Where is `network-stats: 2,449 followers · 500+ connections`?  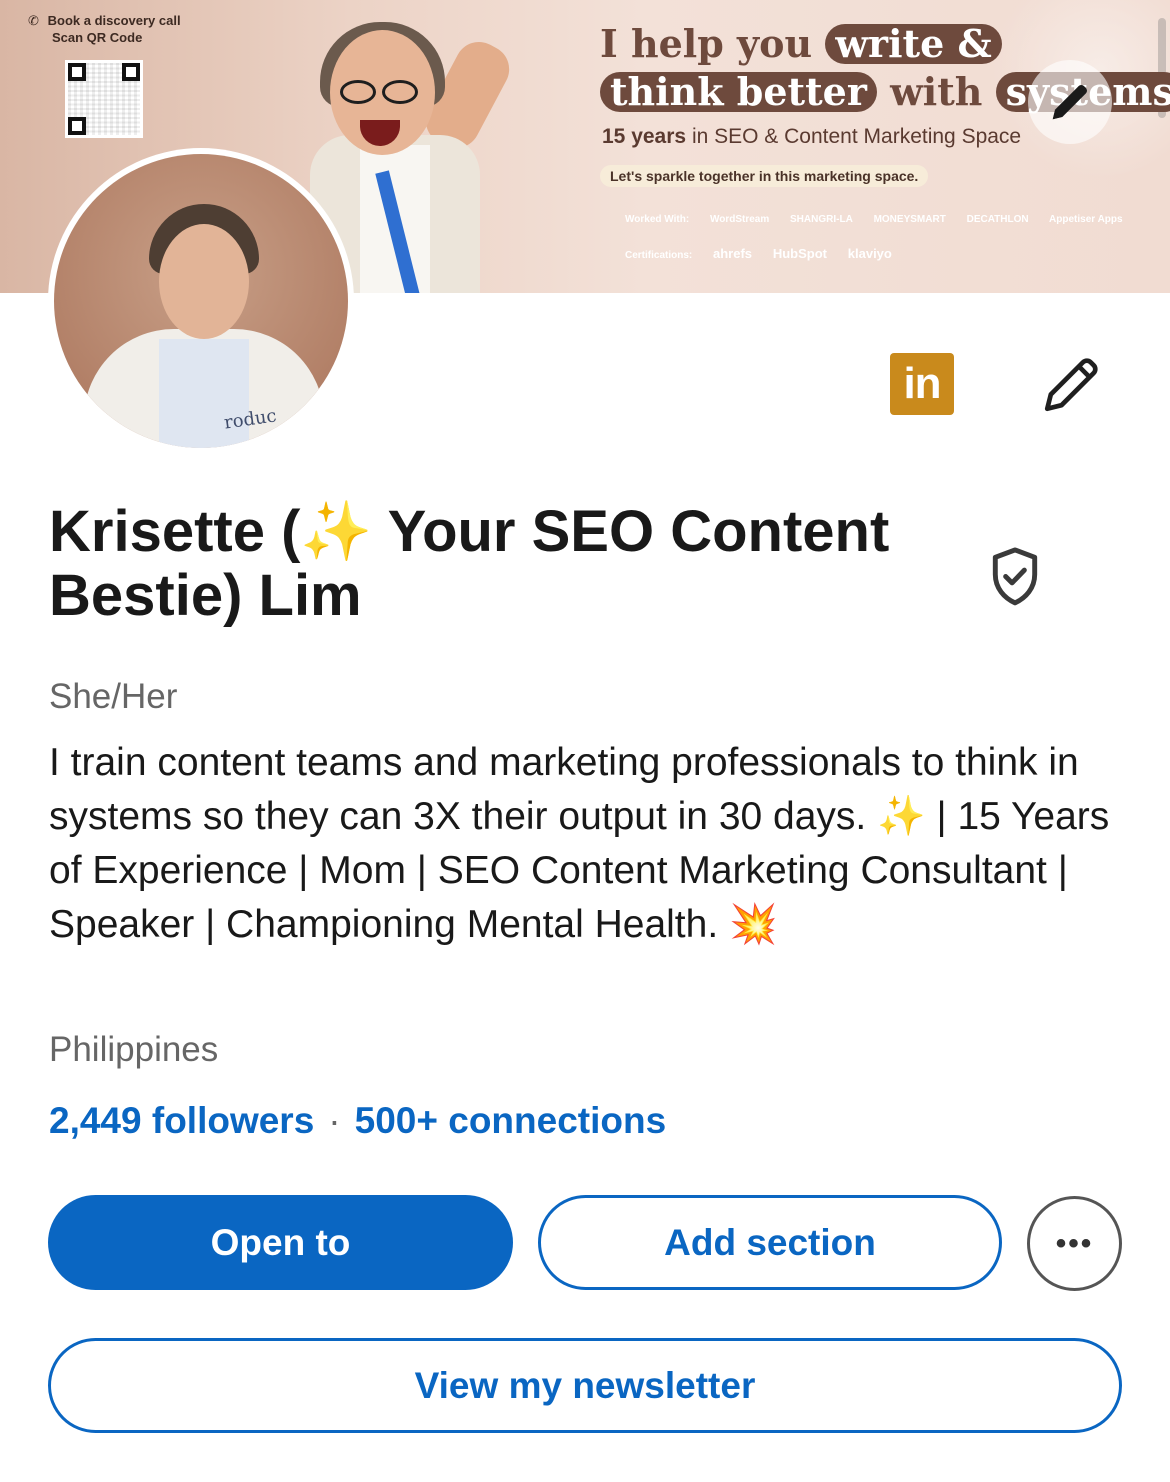
network-stats: 2,449 followers · 500+ connections is located at coordinates (357, 1121).